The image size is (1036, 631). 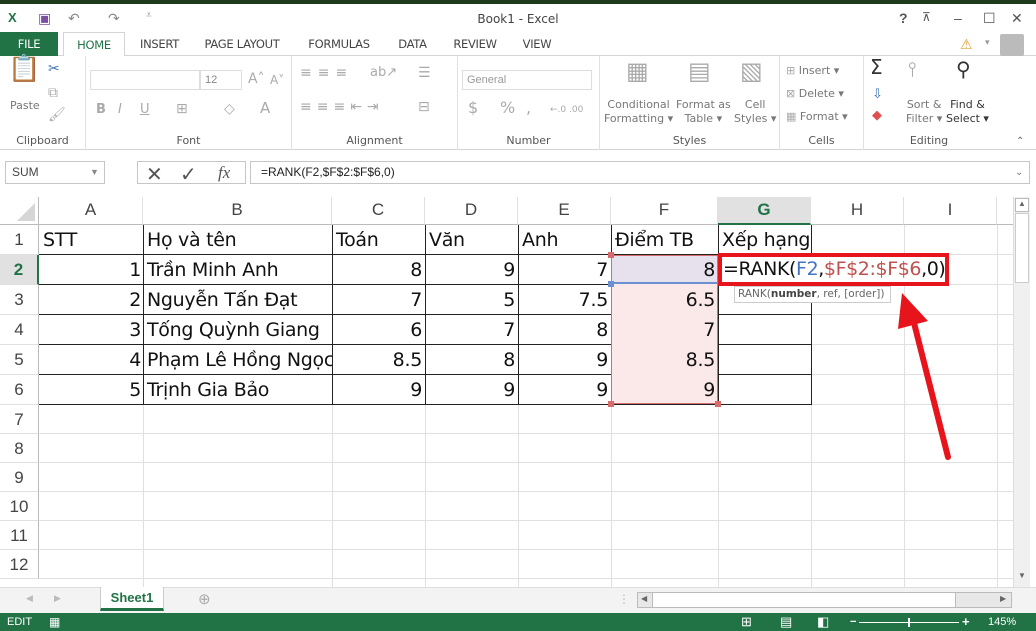 What do you see at coordinates (665, 390) in the screenshot?
I see `cell-f6: 9` at bounding box center [665, 390].